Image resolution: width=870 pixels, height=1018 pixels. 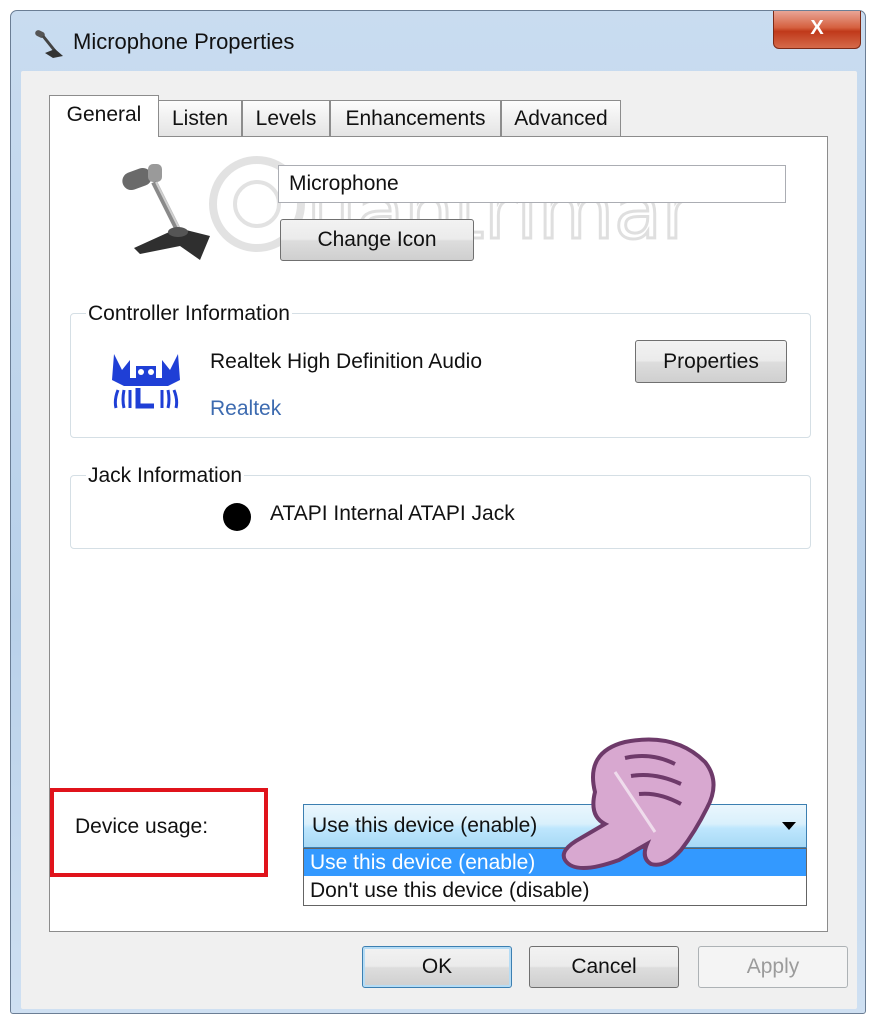 What do you see at coordinates (104, 116) in the screenshot?
I see `tab-general: General` at bounding box center [104, 116].